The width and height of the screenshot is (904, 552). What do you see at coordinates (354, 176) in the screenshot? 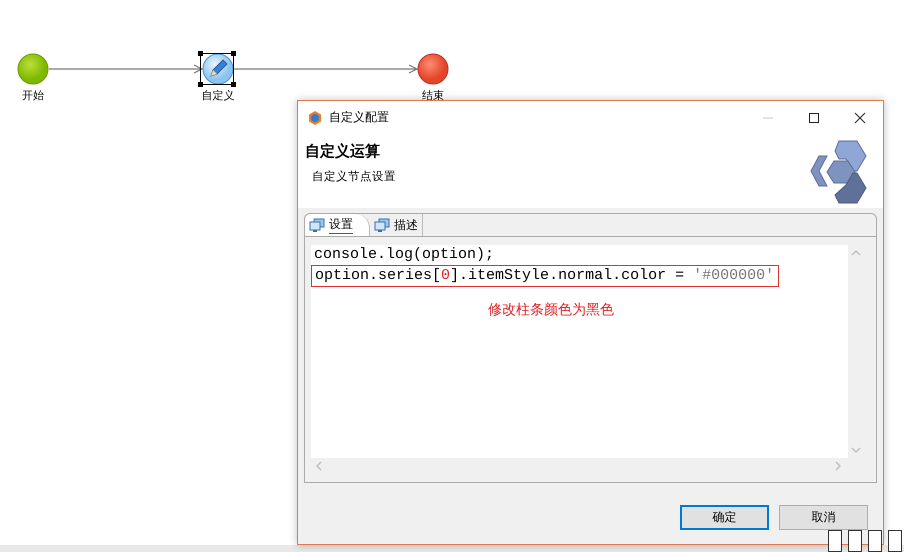
I see `dialog-subheading: 自定义节点设置` at bounding box center [354, 176].